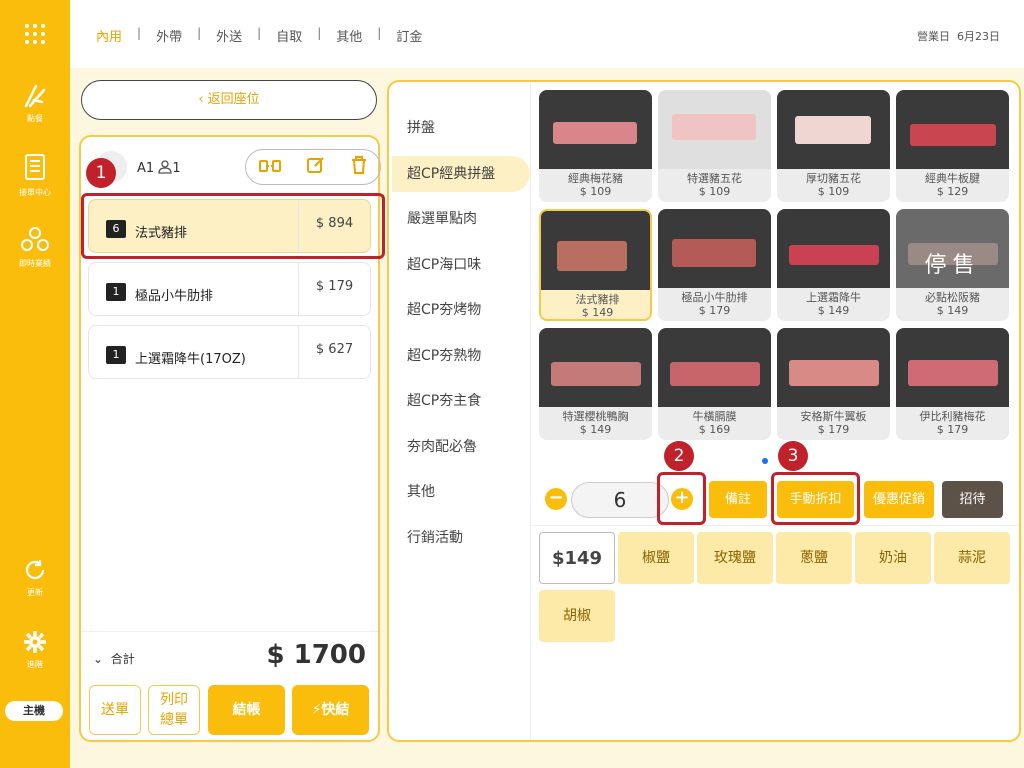  What do you see at coordinates (656, 558) in the screenshot?
I see `seasoning-option: 椒鹽` at bounding box center [656, 558].